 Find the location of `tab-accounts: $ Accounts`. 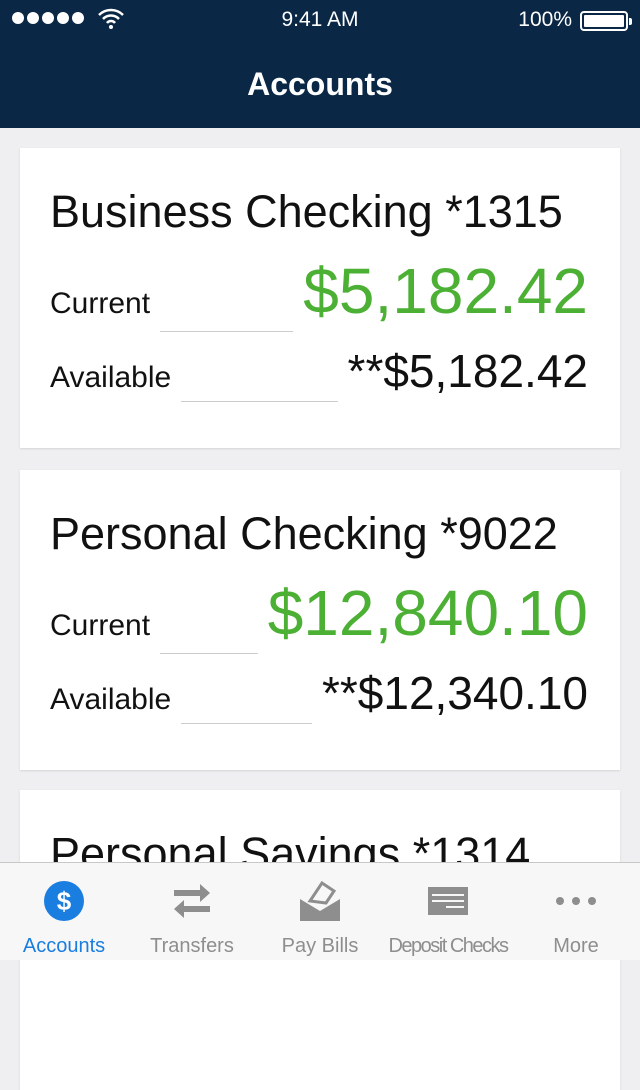

tab-accounts: $ Accounts is located at coordinates (64, 912).